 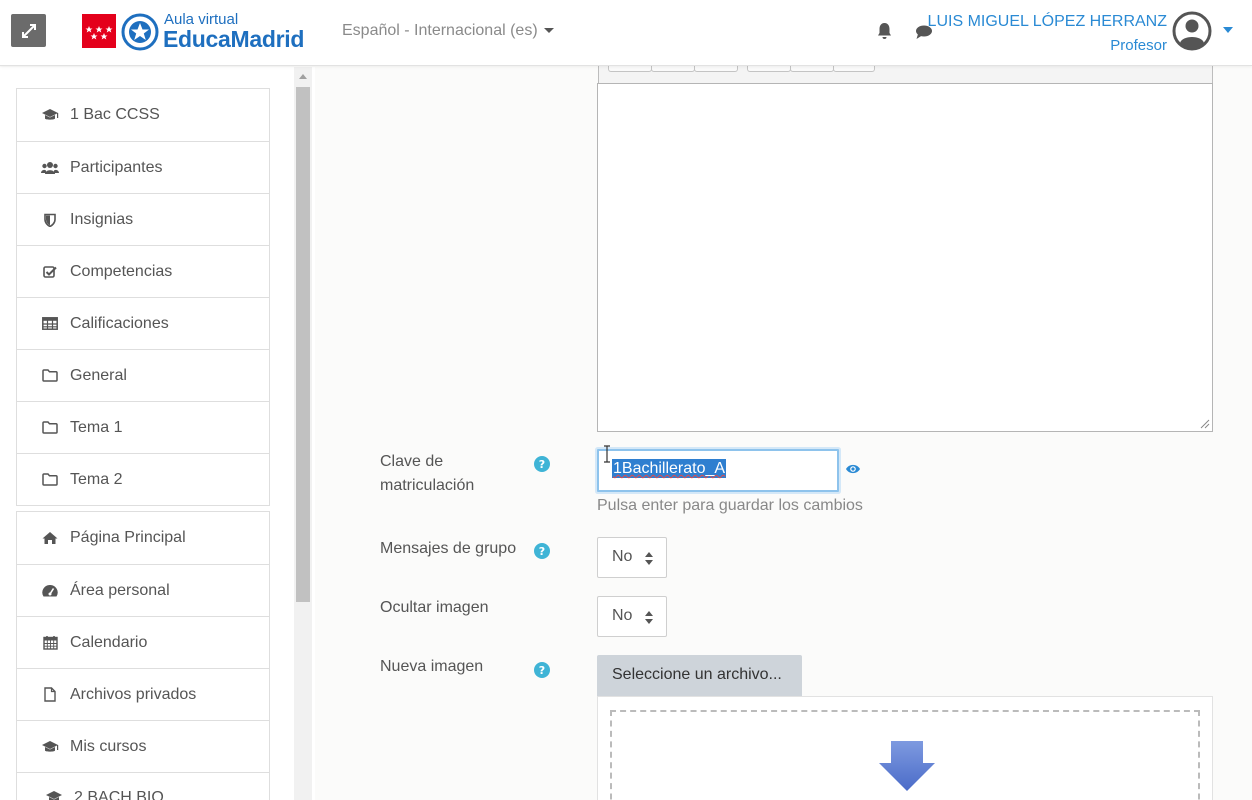 I want to click on sidebar-item-label: 1 Bac CCSS, so click(x=115, y=114).